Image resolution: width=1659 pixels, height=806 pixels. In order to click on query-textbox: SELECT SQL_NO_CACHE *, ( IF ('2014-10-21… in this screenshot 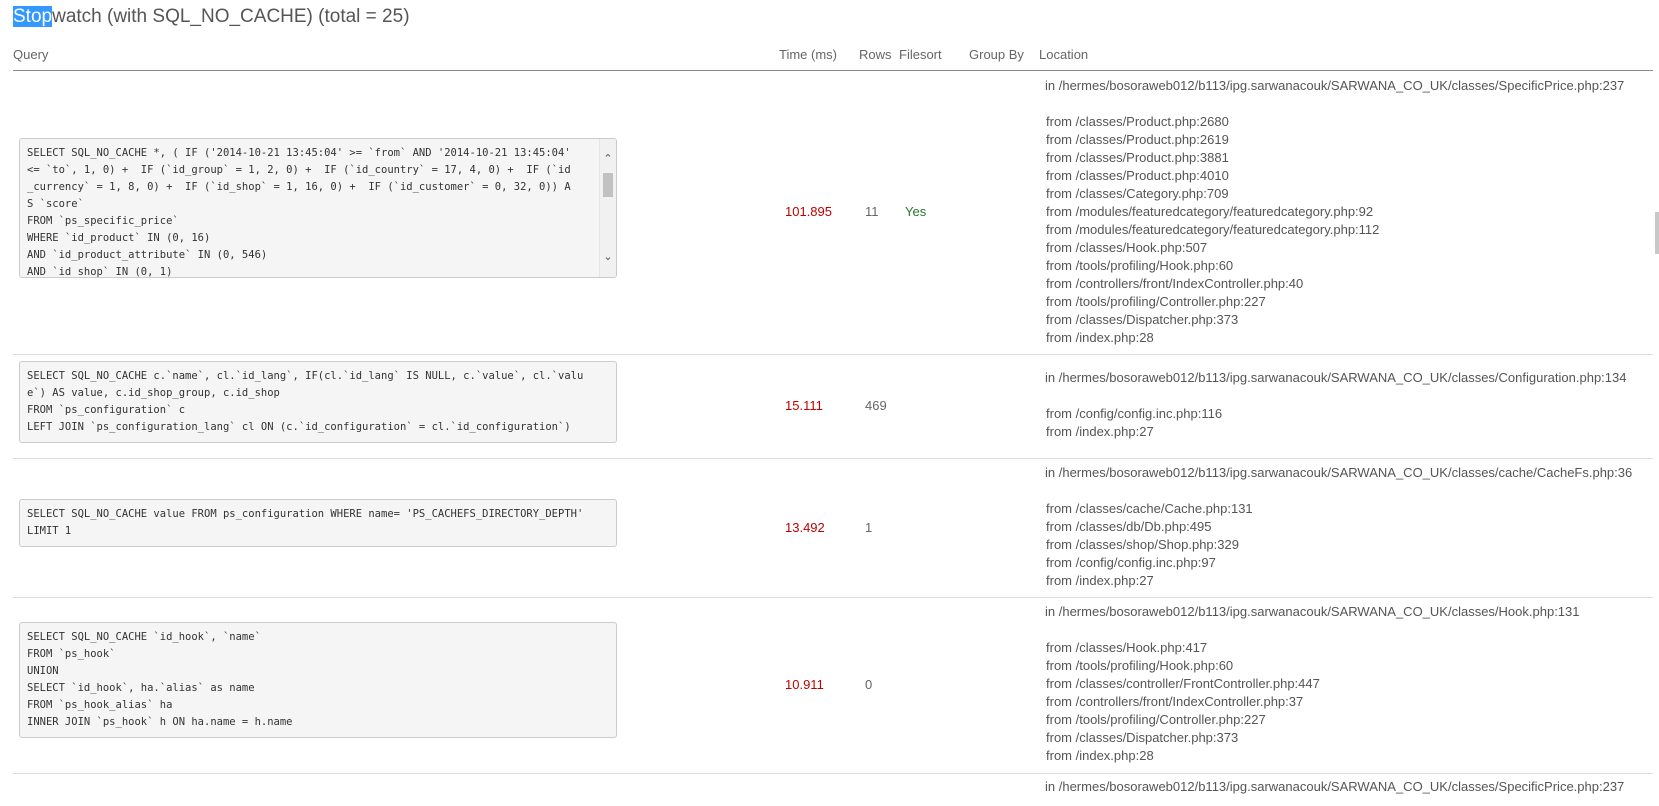, I will do `click(318, 208)`.